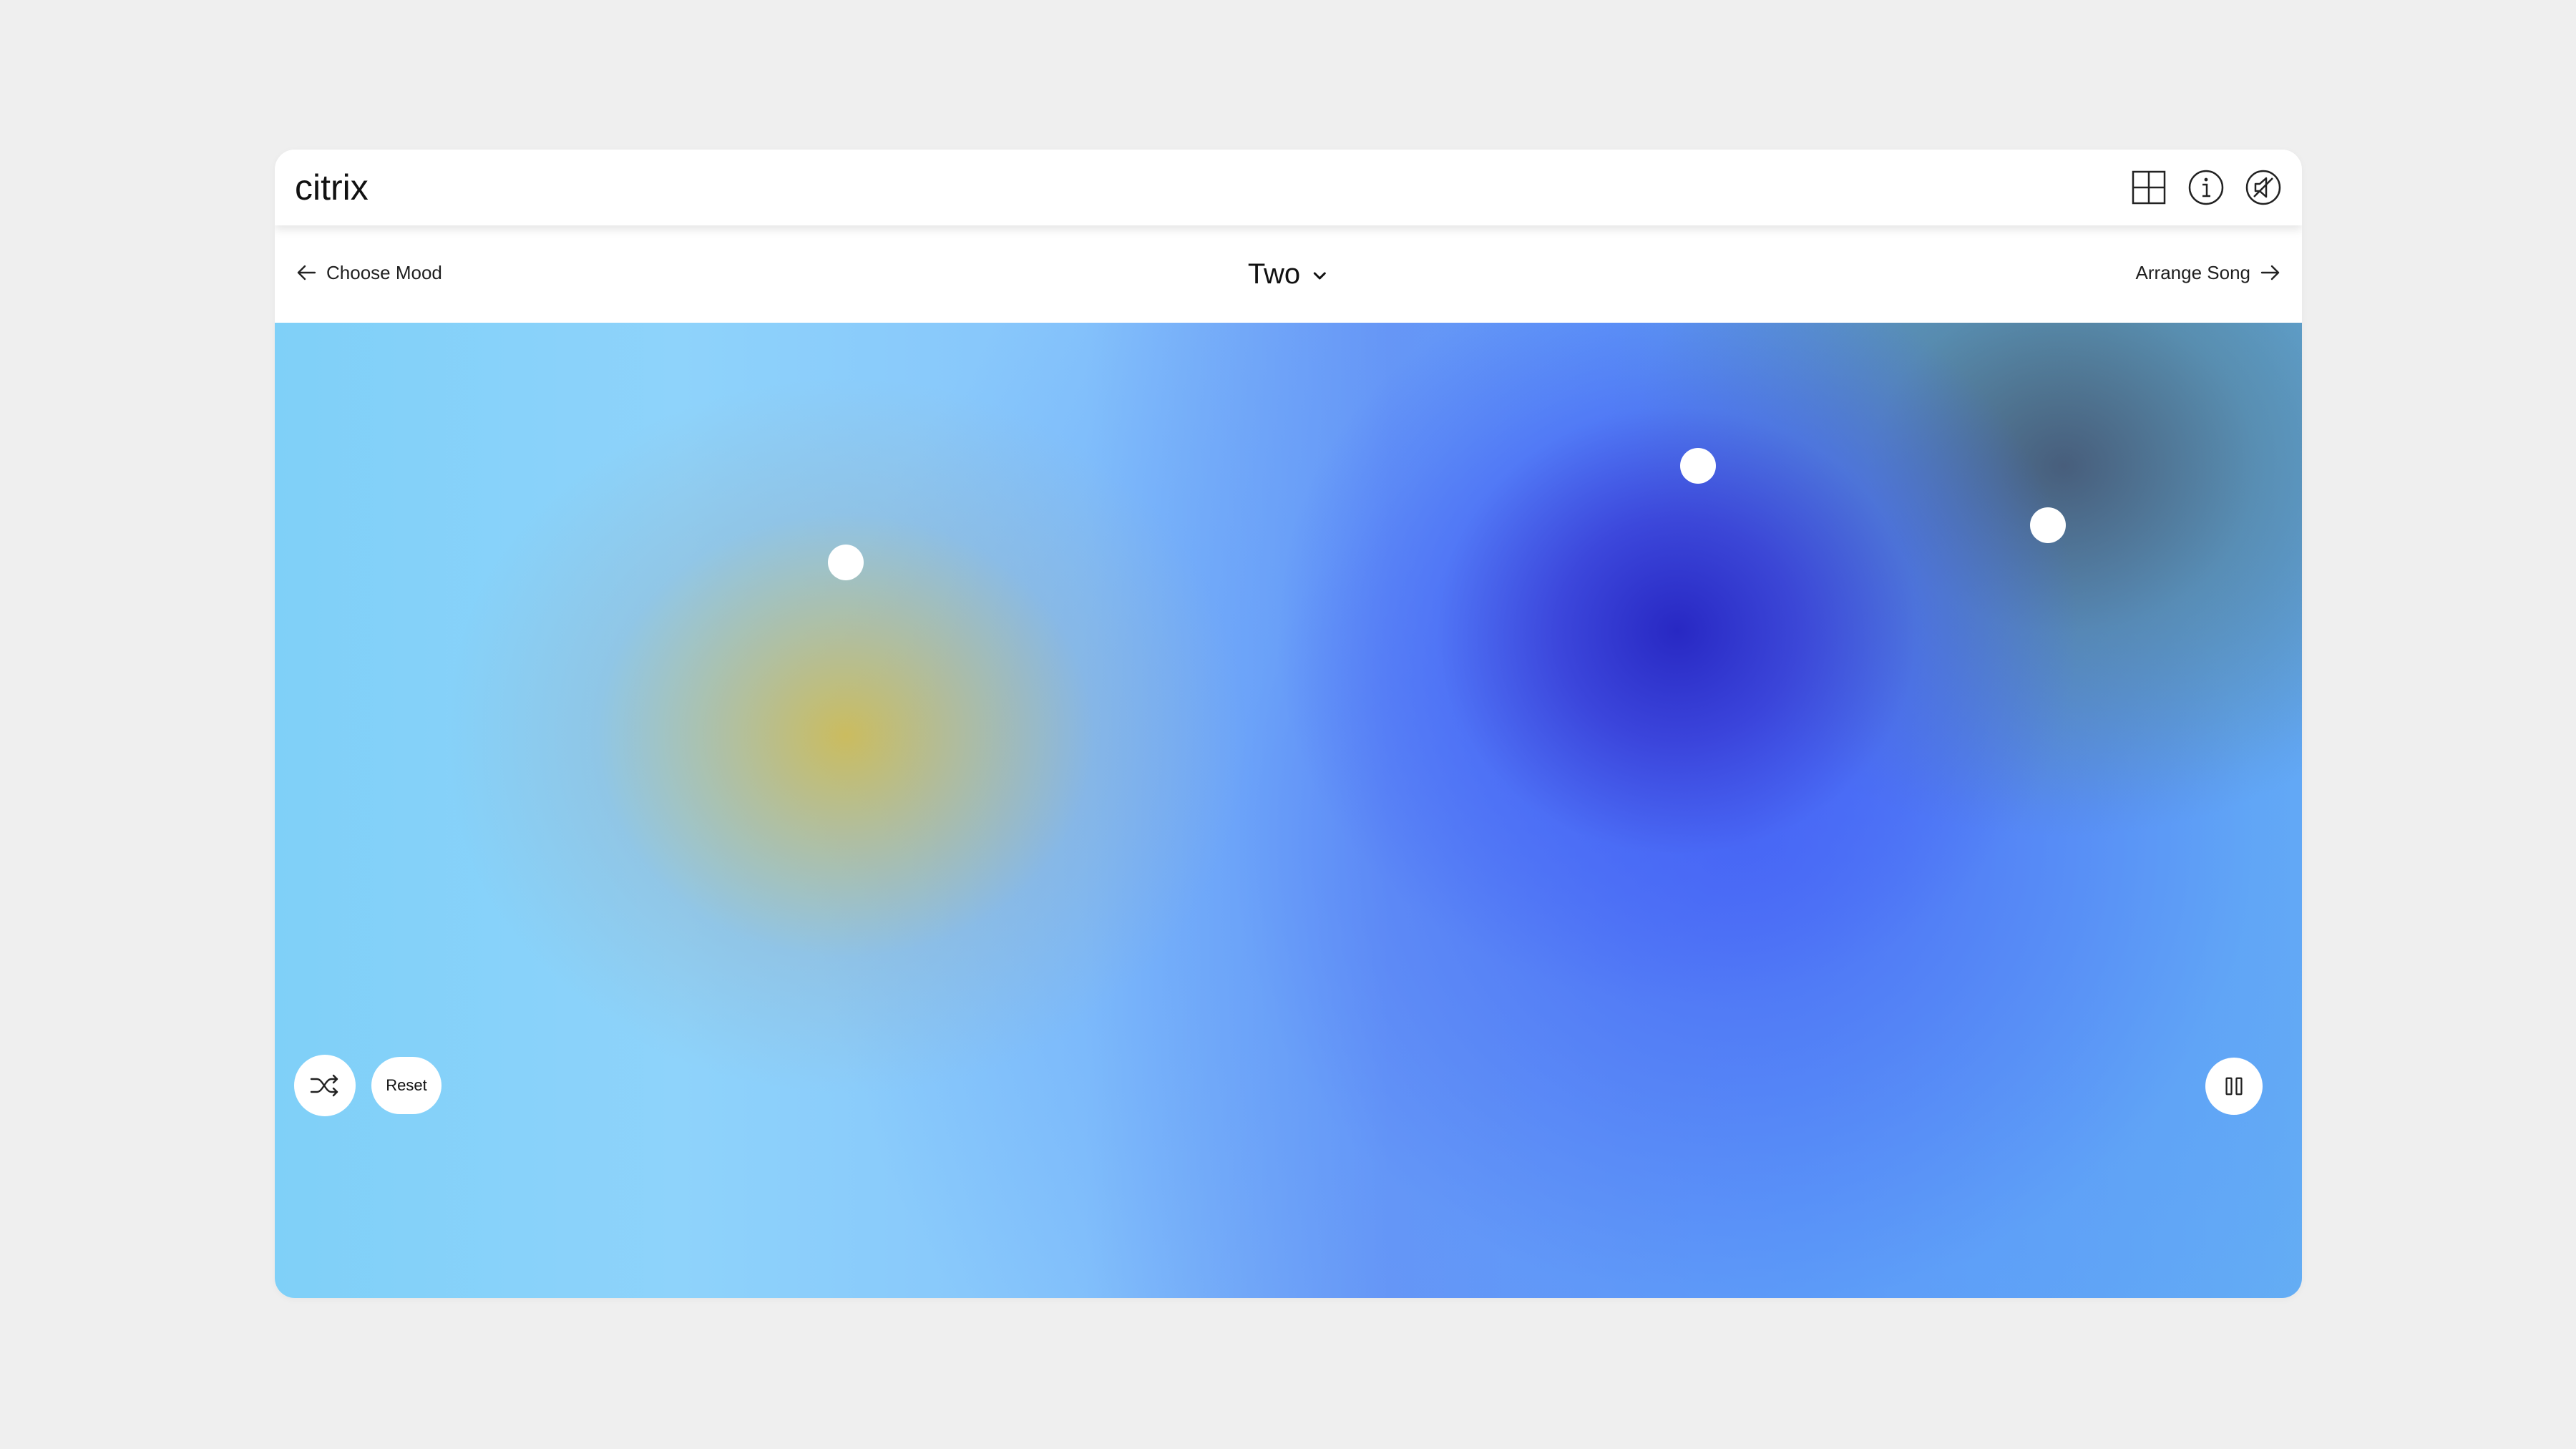  What do you see at coordinates (1698, 466) in the screenshot?
I see `mood-node-blue` at bounding box center [1698, 466].